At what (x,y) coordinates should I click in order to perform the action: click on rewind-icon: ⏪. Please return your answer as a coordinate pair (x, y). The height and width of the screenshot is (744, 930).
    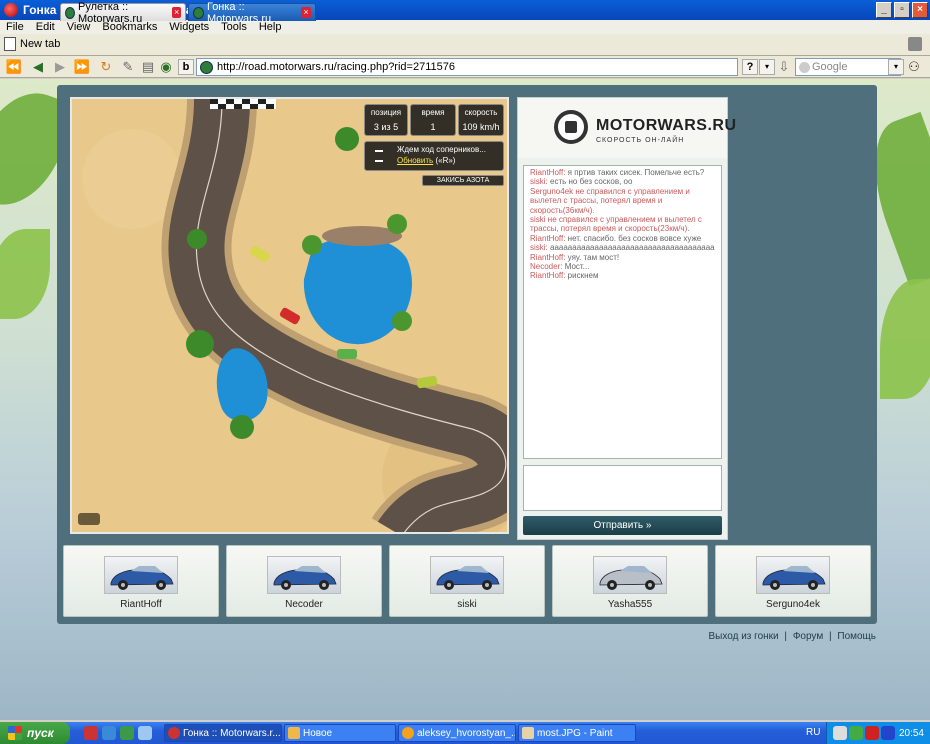
    Looking at the image, I should click on (14, 67).